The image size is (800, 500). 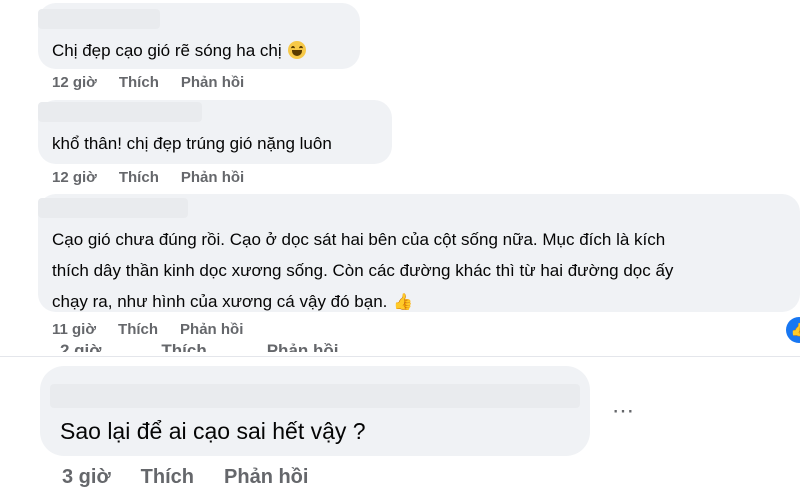 I want to click on comment-text-2: khổ thân! chị đẹp trúng gió nặng luôn, so click(x=192, y=143).